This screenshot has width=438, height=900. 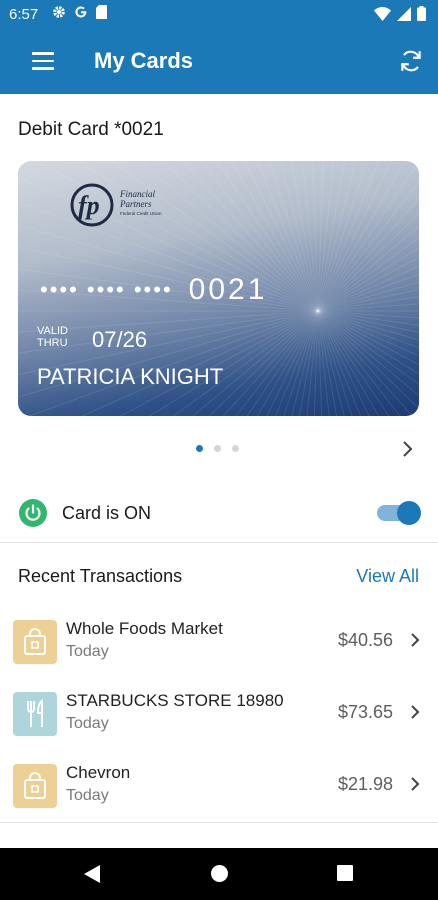 I want to click on svg-text: fp, so click(x=89, y=205).